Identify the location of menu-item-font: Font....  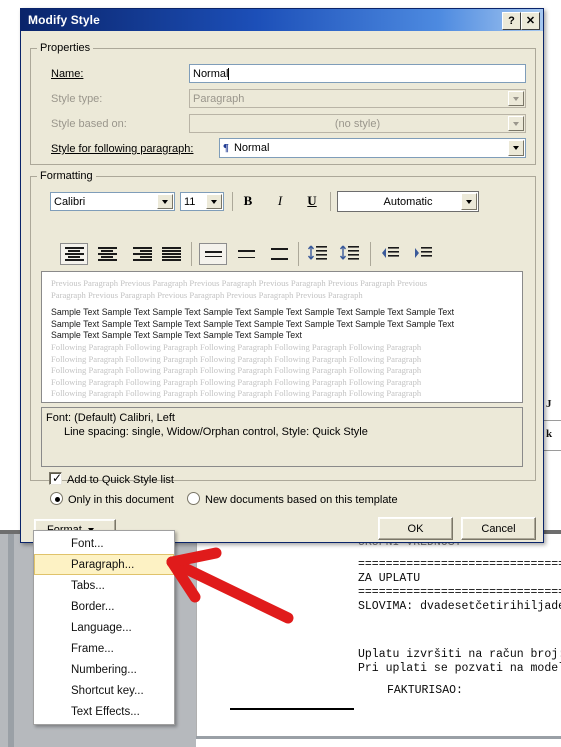
(104, 543).